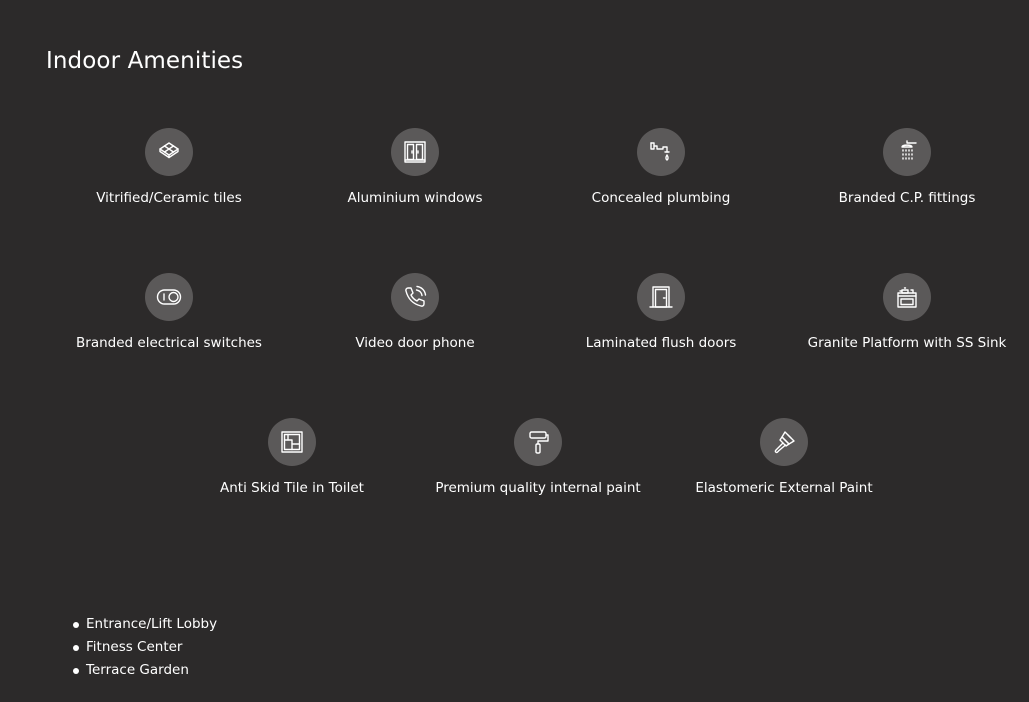 The image size is (1029, 702). I want to click on amenity-label: Laminated flush doors, so click(661, 343).